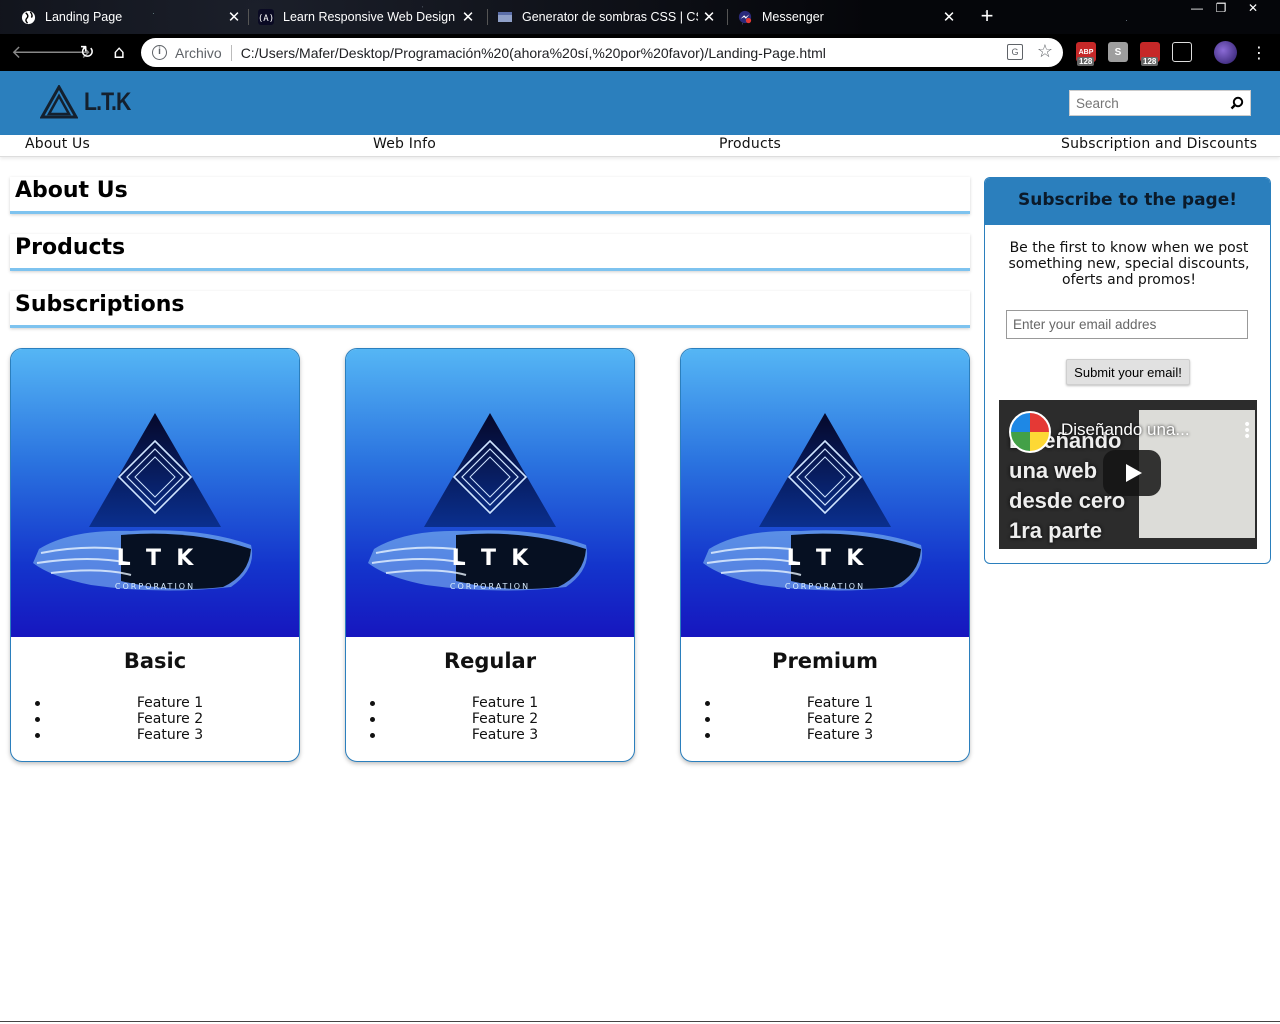  What do you see at coordinates (1030, 432) in the screenshot?
I see `channel-avatar` at bounding box center [1030, 432].